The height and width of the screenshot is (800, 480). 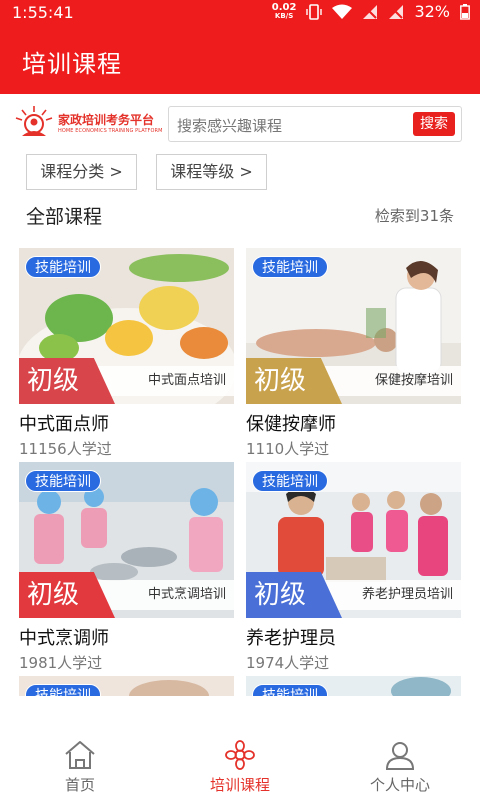 I want to click on logo-name-en: HOME ECONOMICS TRAINING PLATFORM, so click(x=110, y=130).